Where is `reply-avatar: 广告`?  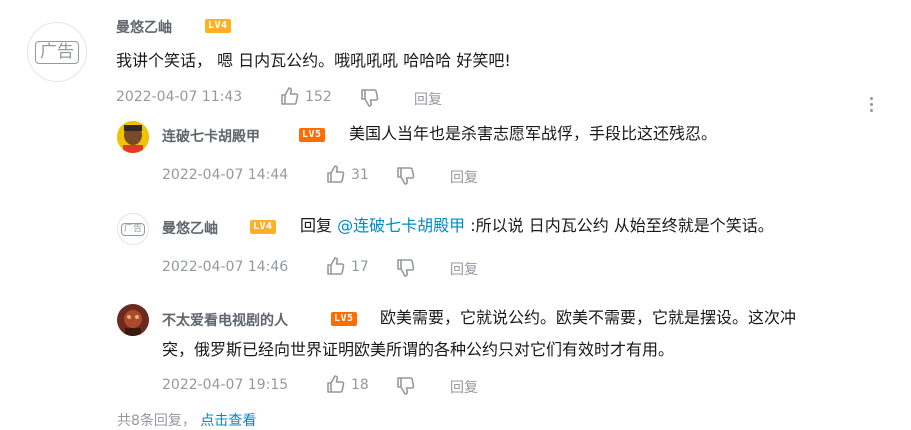
reply-avatar: 广告 is located at coordinates (133, 229).